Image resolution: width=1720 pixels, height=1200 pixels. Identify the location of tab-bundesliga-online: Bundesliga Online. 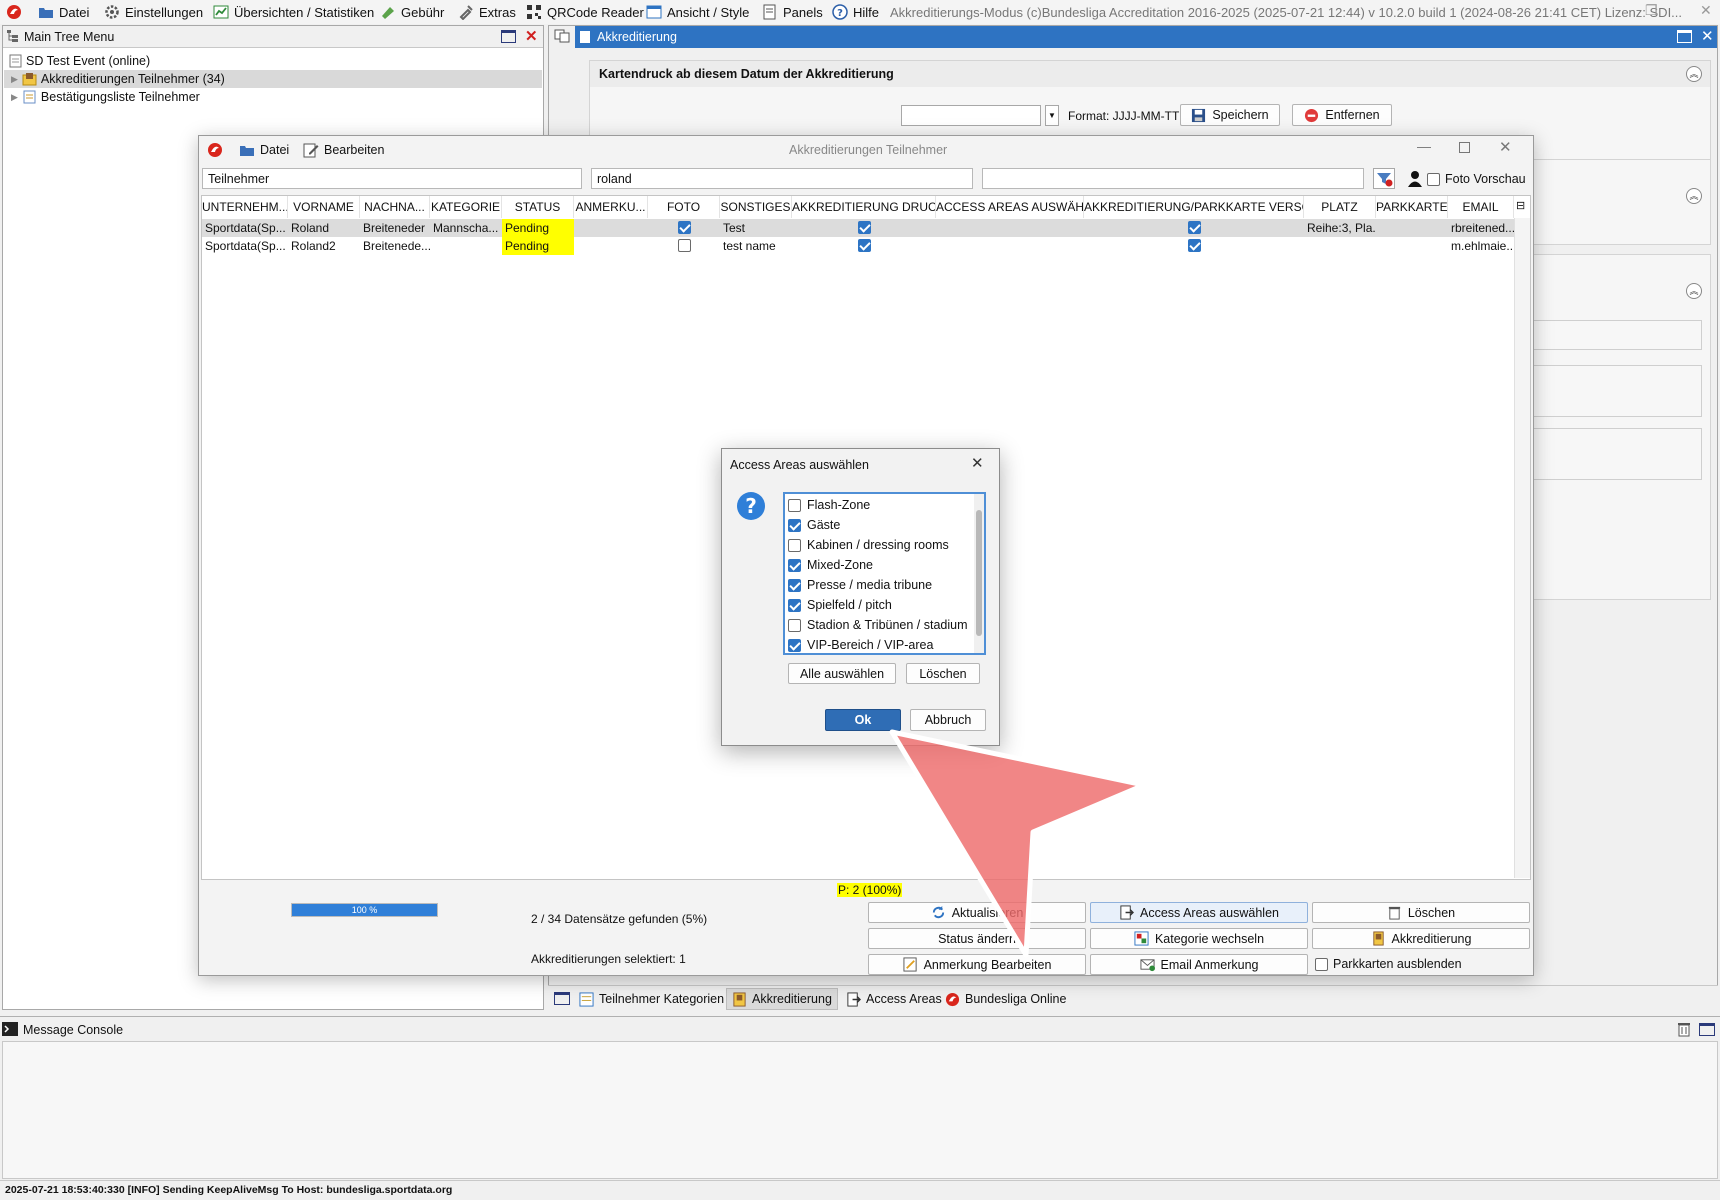
(1005, 999).